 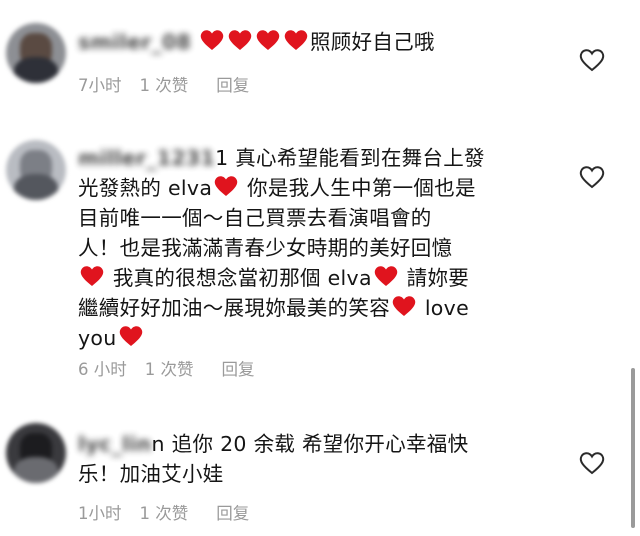 What do you see at coordinates (234, 308) in the screenshot?
I see `comment-text-run: 繼續好好加油～展現妳最美的笑容` at bounding box center [234, 308].